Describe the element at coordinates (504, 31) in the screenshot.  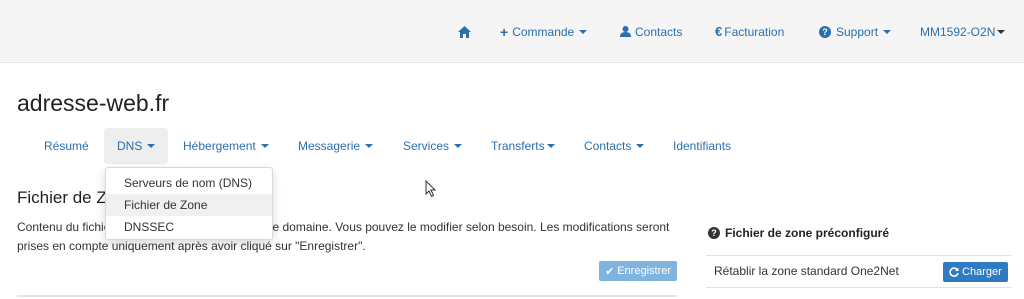
I see `plus-icon: +` at that location.